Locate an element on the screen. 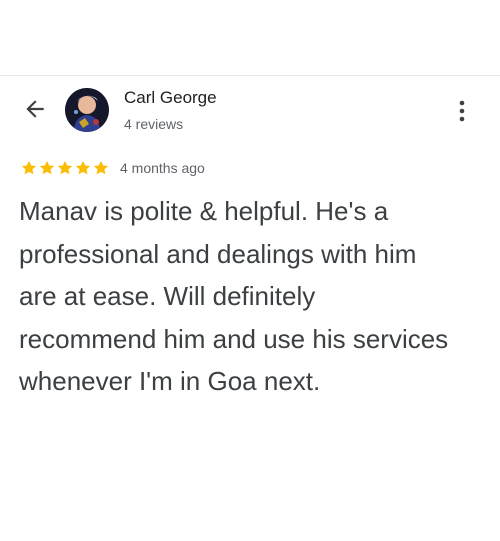 The image size is (500, 541). avatar-image is located at coordinates (87, 110).